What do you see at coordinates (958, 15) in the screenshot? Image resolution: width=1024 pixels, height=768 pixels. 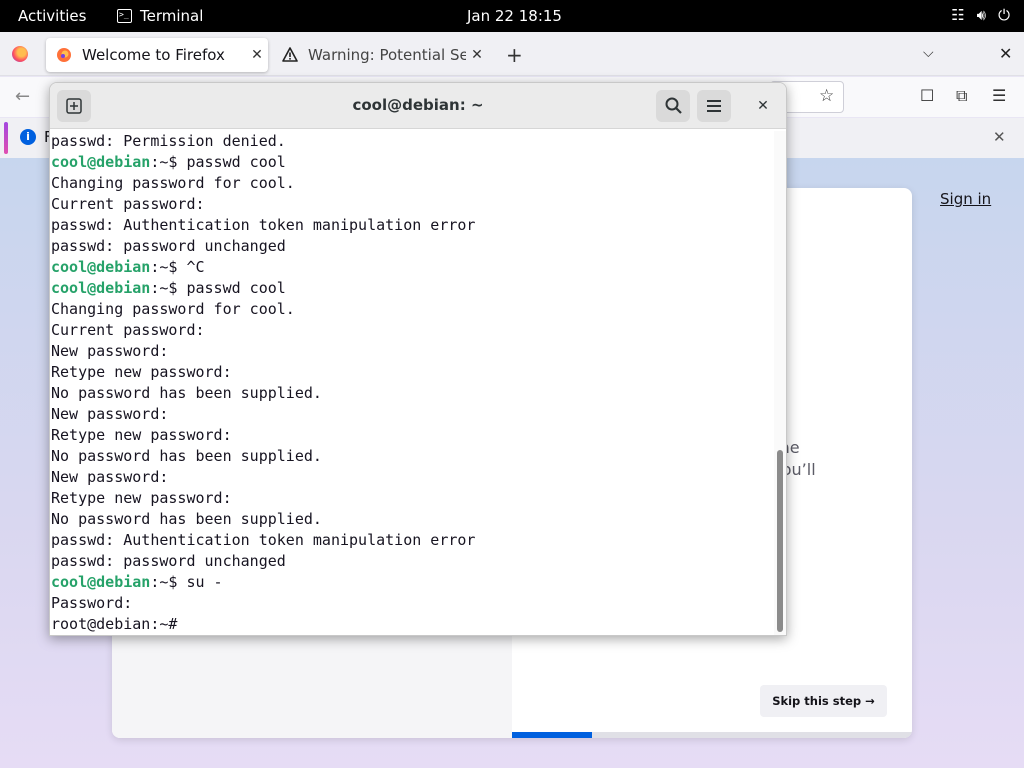 I see `network-icon: ☷` at bounding box center [958, 15].